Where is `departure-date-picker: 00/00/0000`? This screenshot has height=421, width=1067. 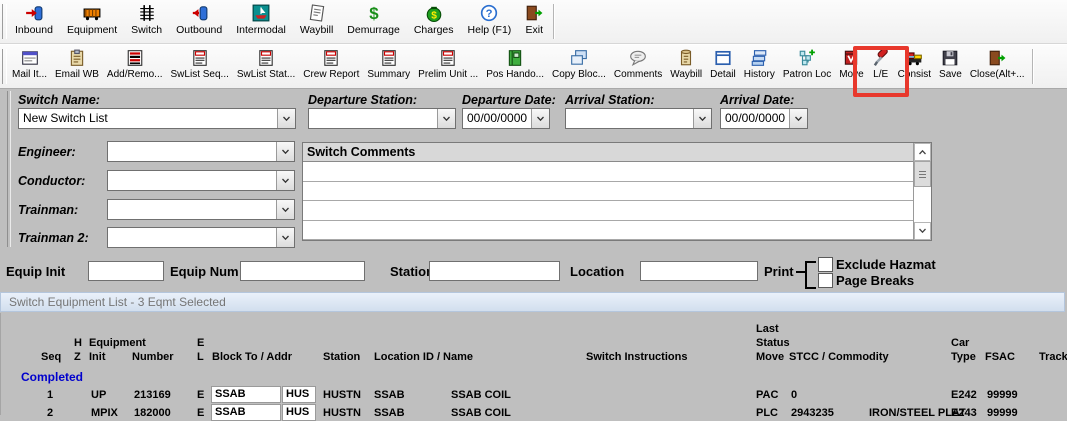 departure-date-picker: 00/00/0000 is located at coordinates (506, 118).